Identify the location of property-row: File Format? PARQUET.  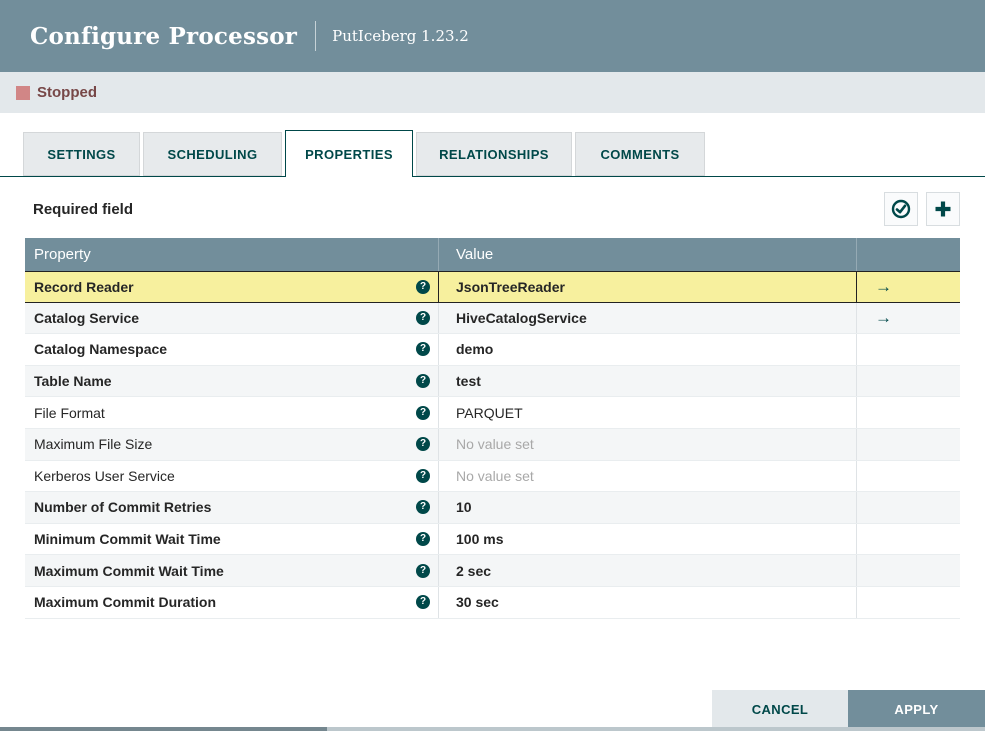
(492, 413).